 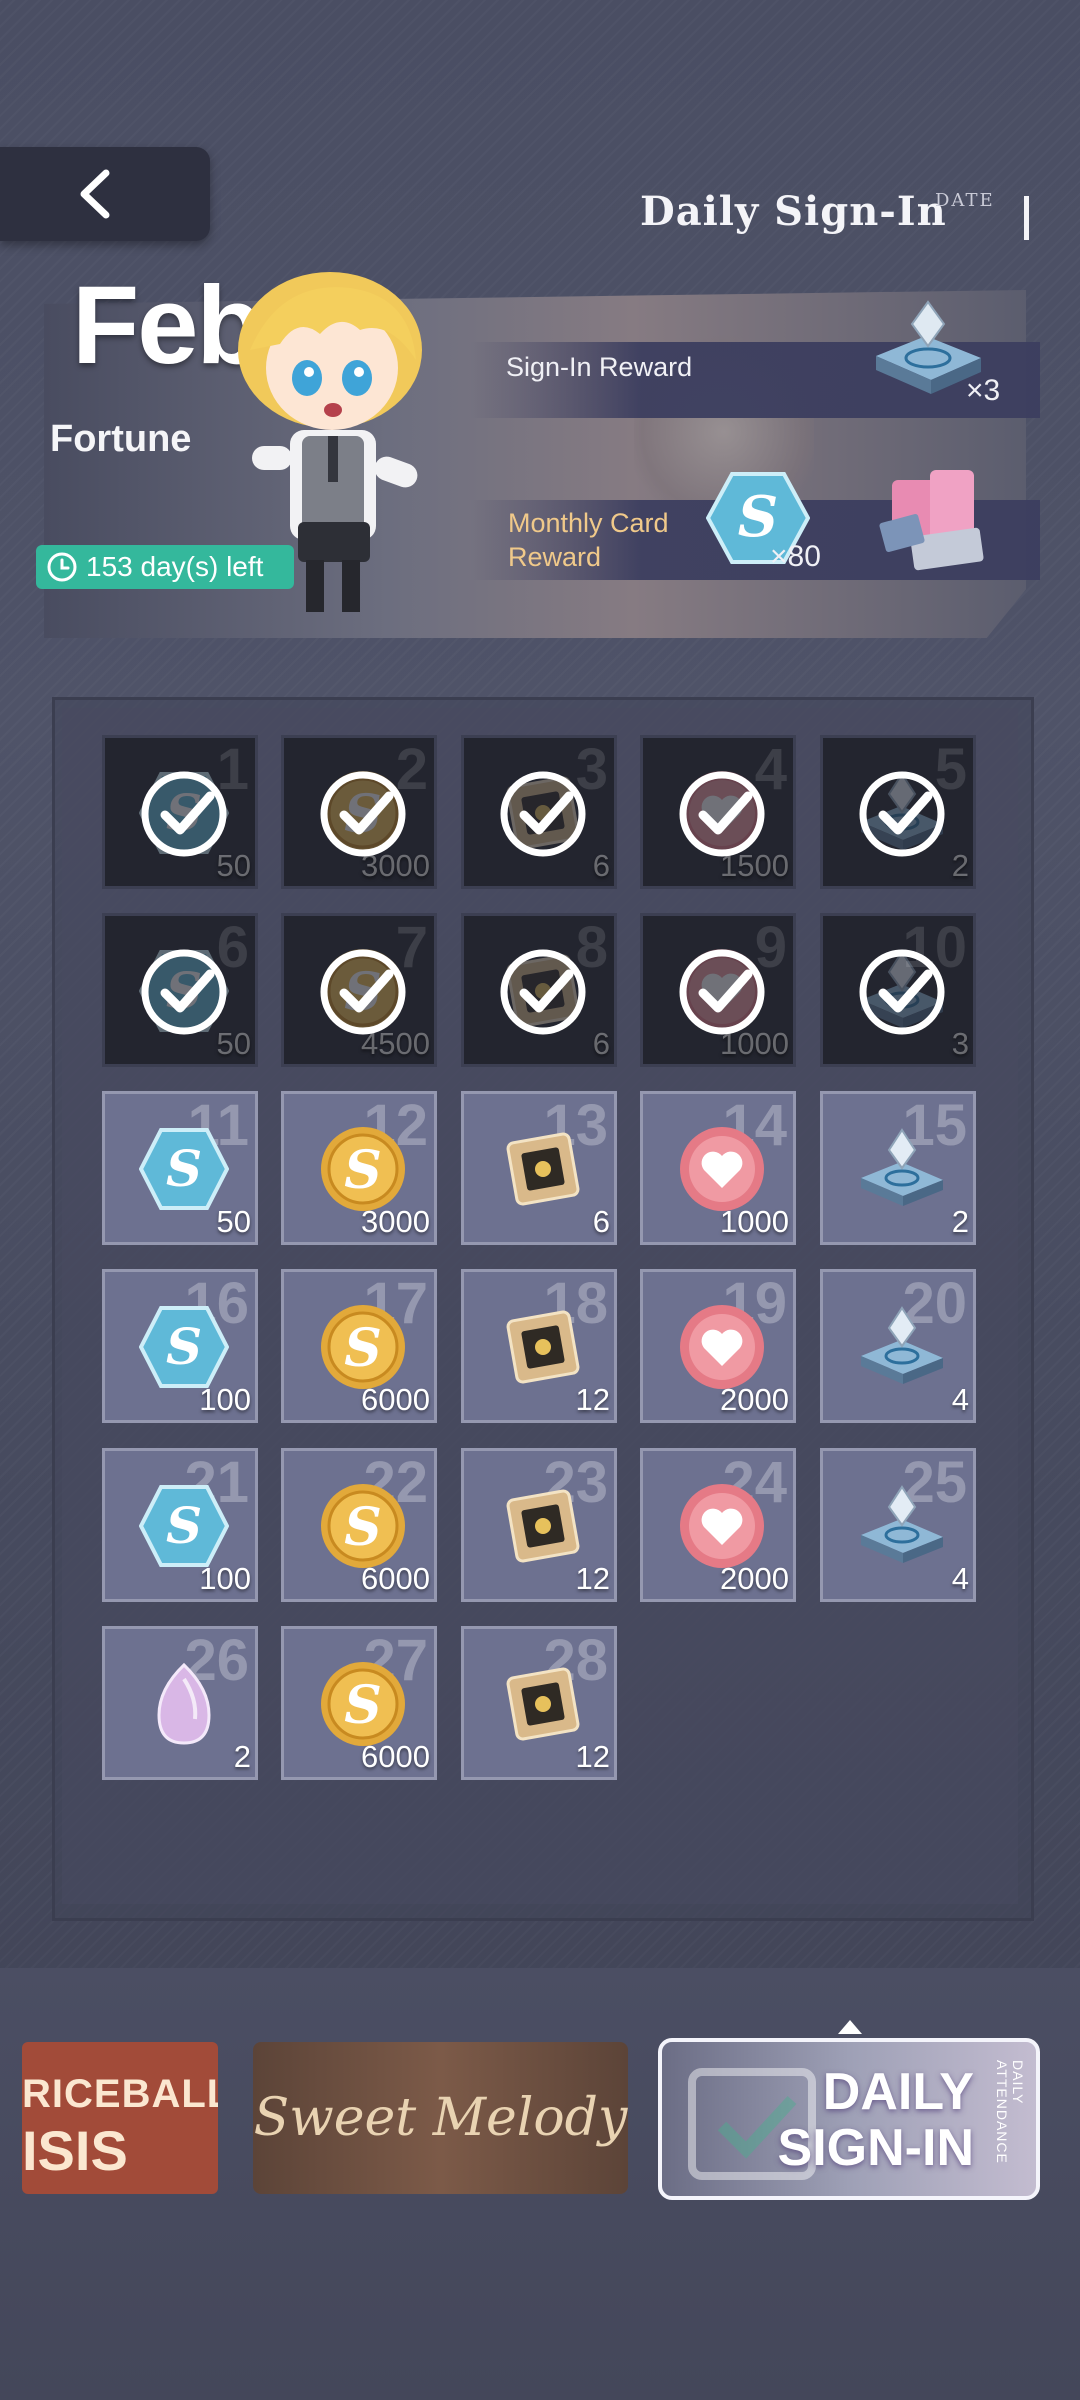 I want to click on chevron-left-icon, so click(x=95, y=194).